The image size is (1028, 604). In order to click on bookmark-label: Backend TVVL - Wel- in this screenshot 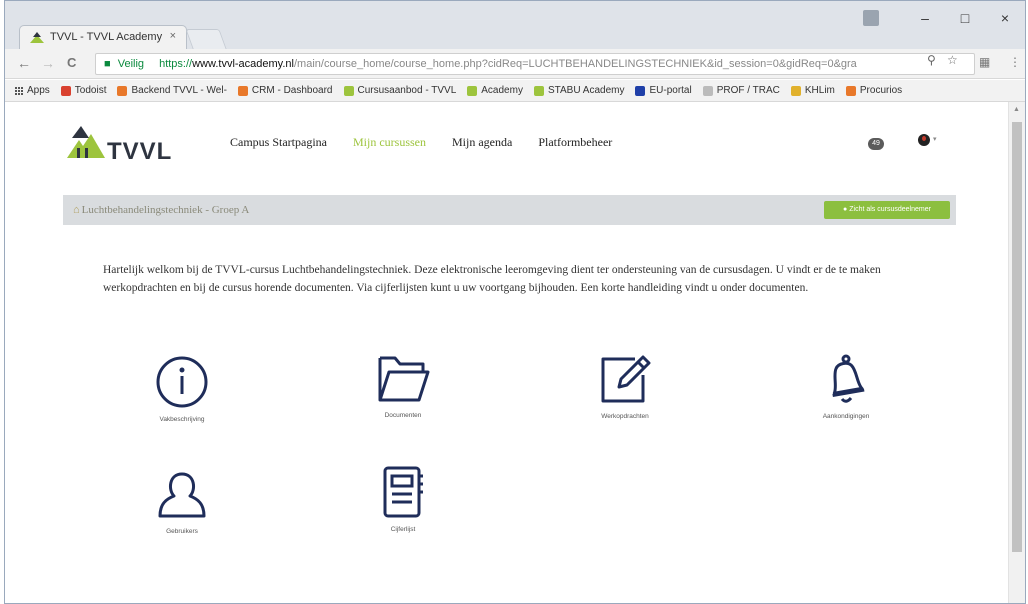, I will do `click(179, 90)`.